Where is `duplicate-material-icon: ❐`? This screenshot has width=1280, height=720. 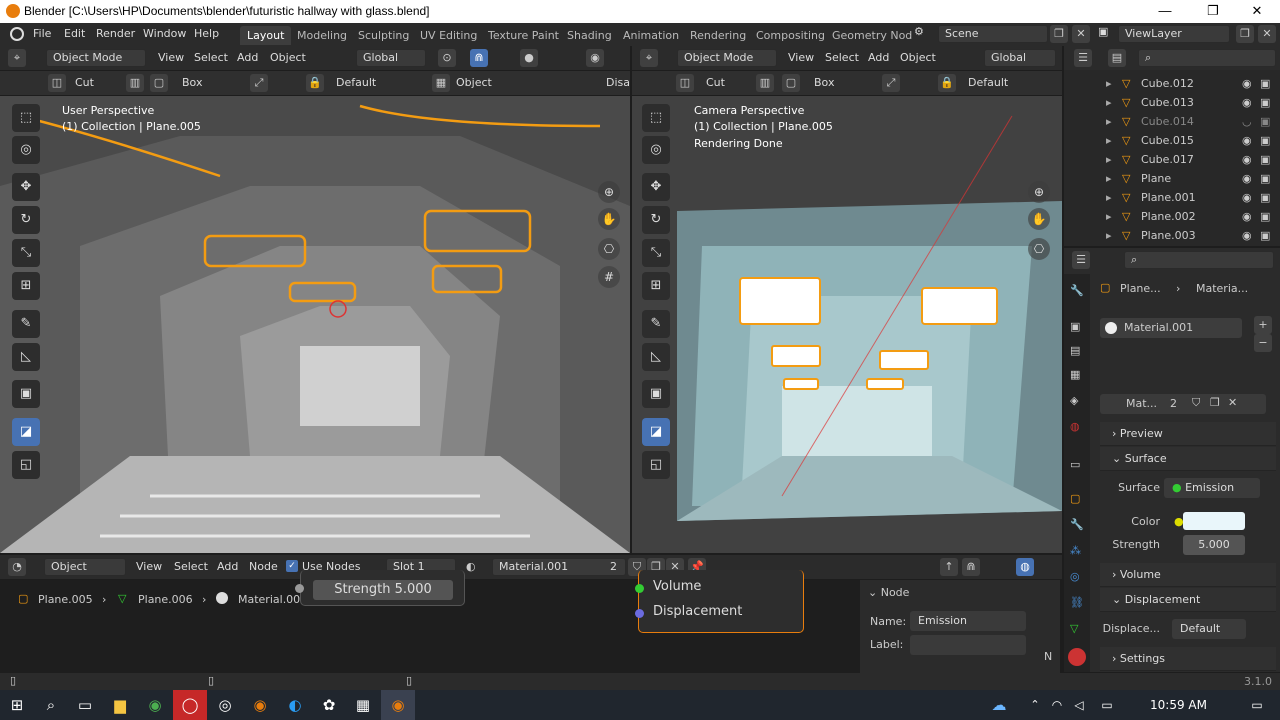 duplicate-material-icon: ❐ is located at coordinates (1215, 402).